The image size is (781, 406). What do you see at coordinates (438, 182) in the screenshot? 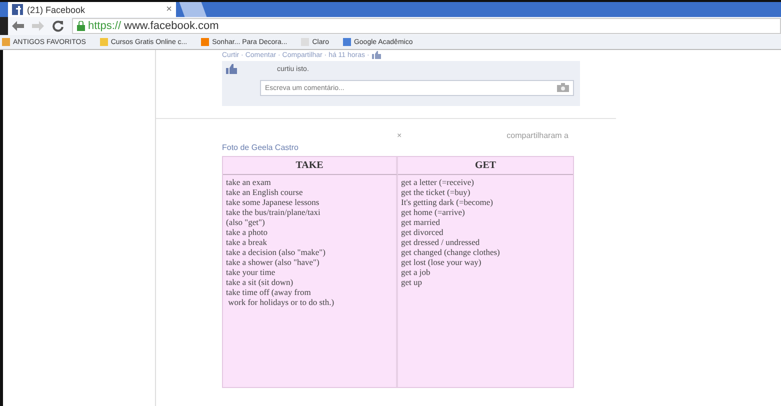
I see `table-cell-text: get a letter (=receive)` at bounding box center [438, 182].